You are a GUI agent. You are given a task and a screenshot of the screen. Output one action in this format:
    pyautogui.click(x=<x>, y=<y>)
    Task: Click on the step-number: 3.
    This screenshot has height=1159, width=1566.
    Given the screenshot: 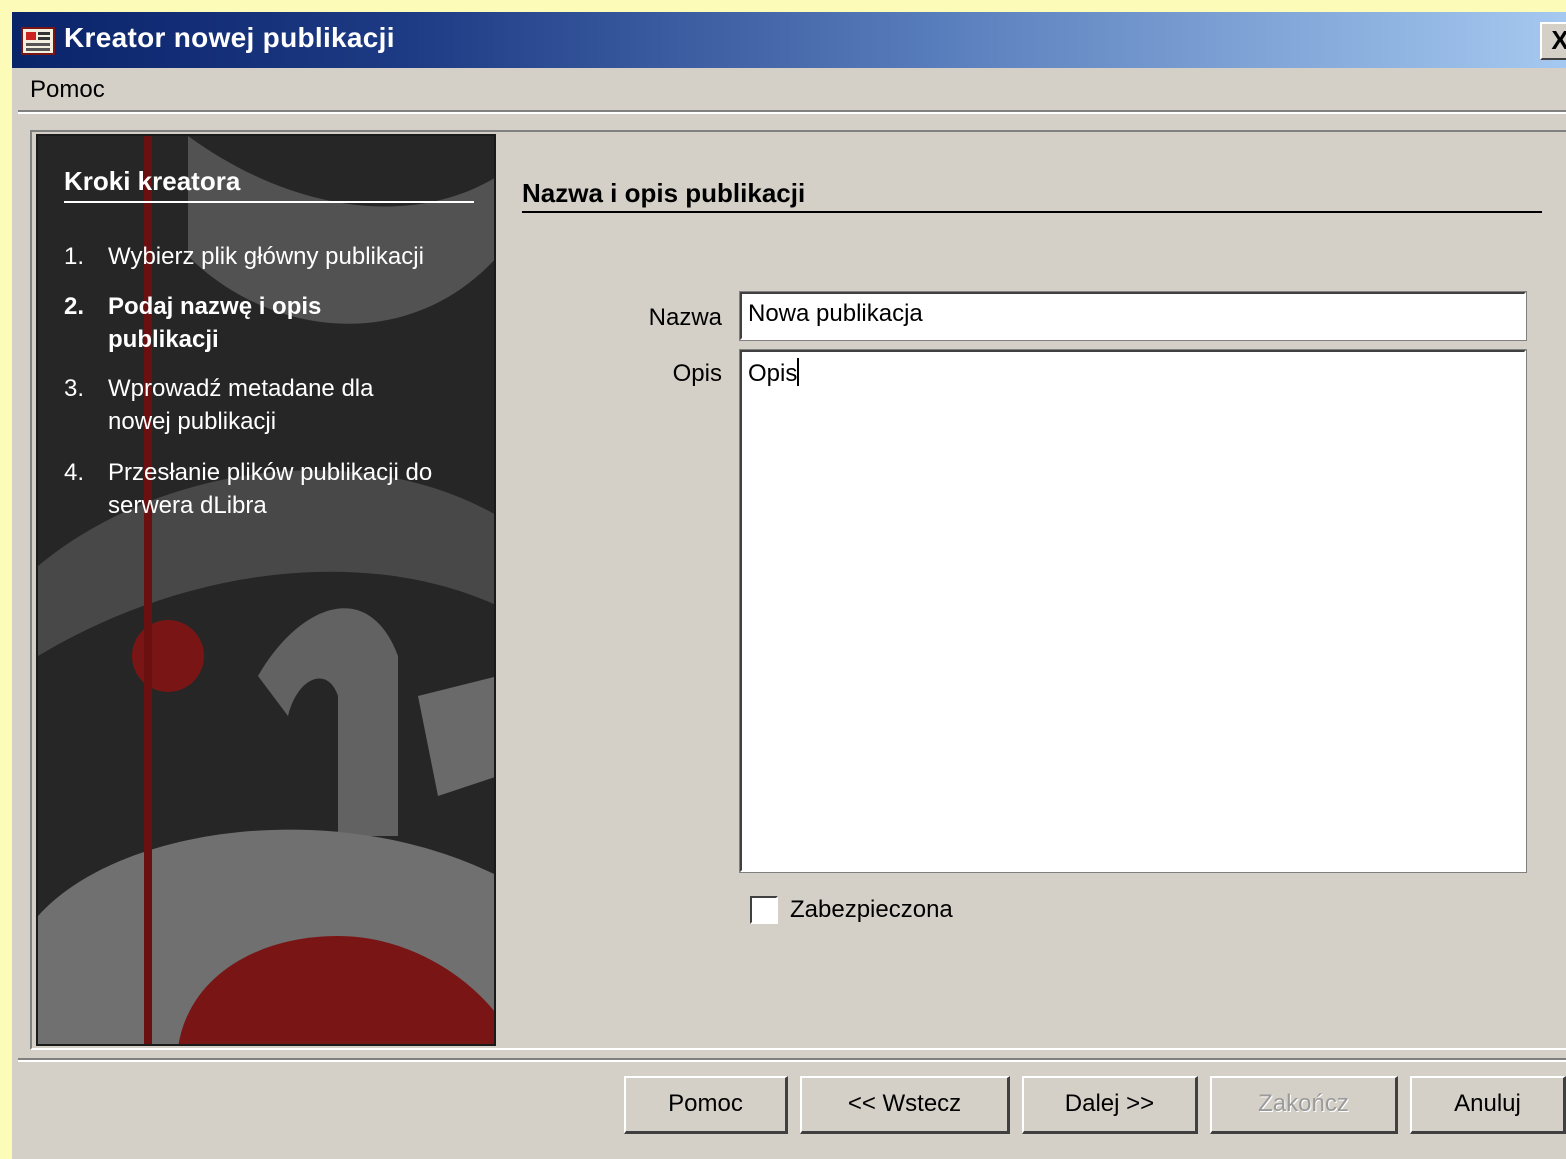 What is the action you would take?
    pyautogui.click(x=74, y=388)
    